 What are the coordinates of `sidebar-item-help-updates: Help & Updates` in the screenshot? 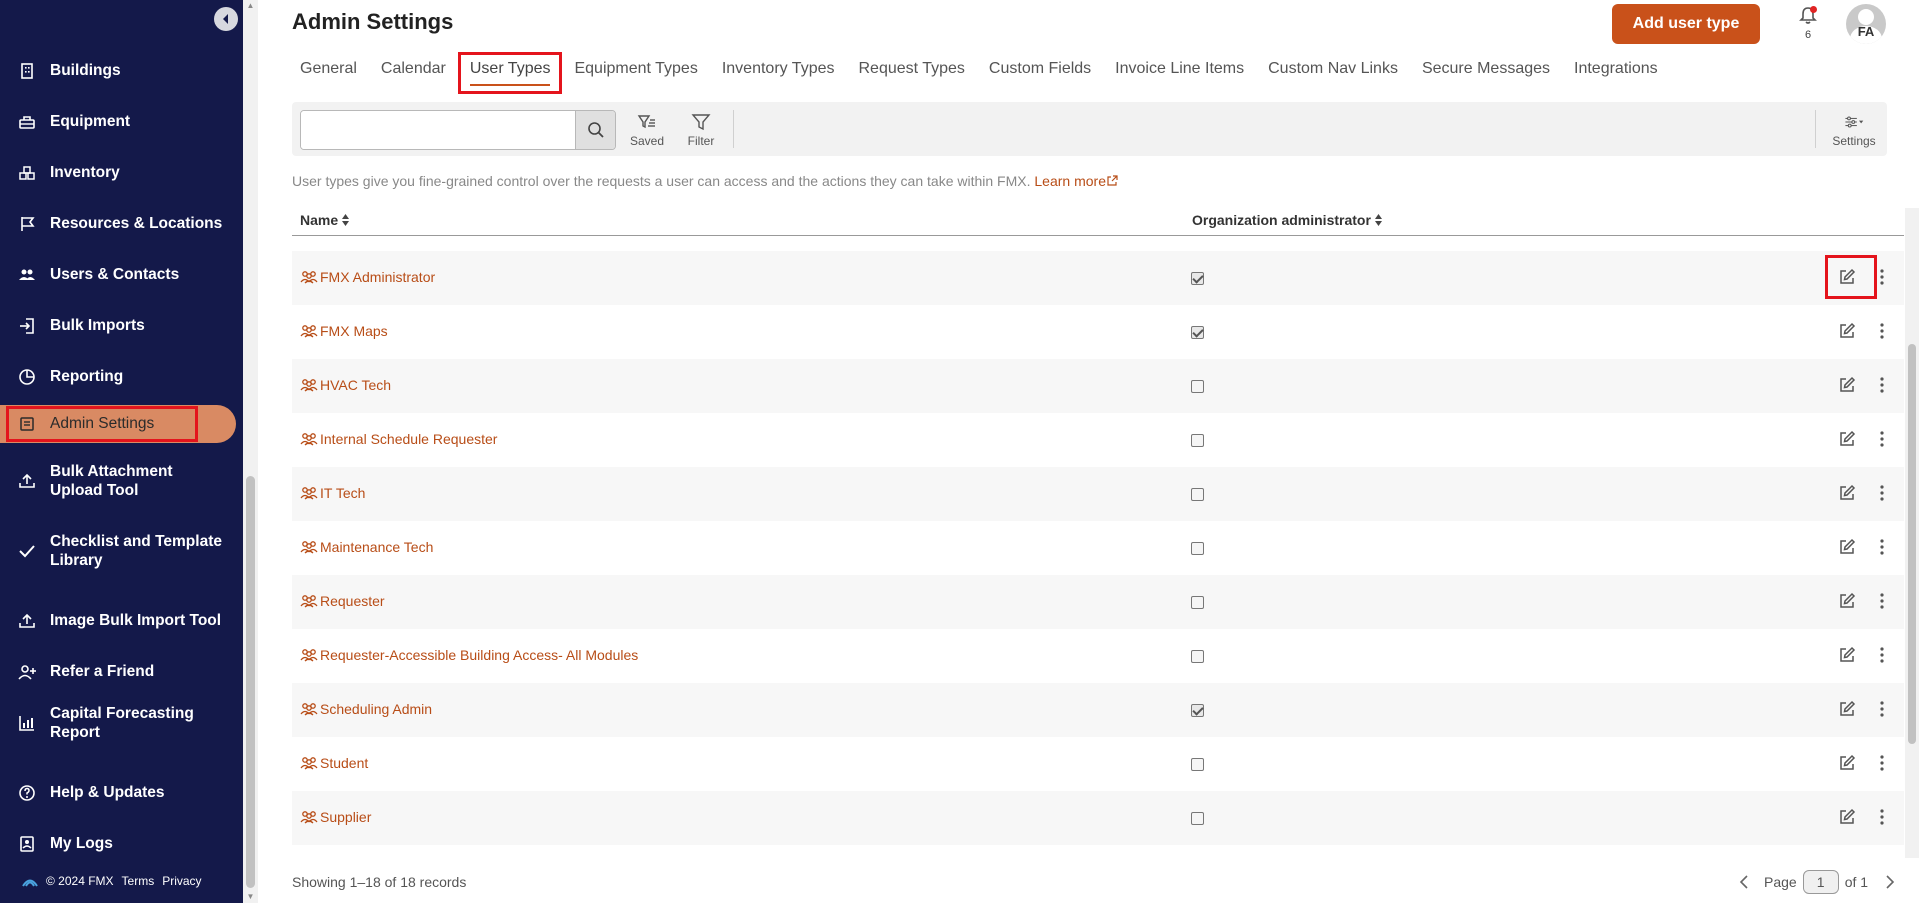 It's located at (122, 793).